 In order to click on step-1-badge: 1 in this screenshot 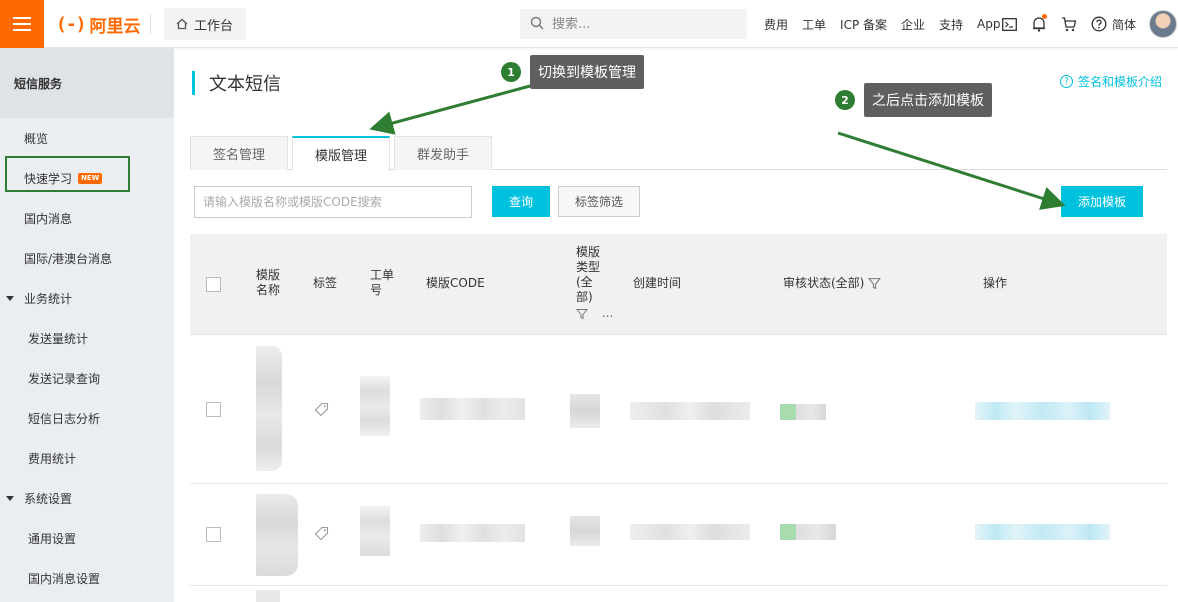, I will do `click(511, 72)`.